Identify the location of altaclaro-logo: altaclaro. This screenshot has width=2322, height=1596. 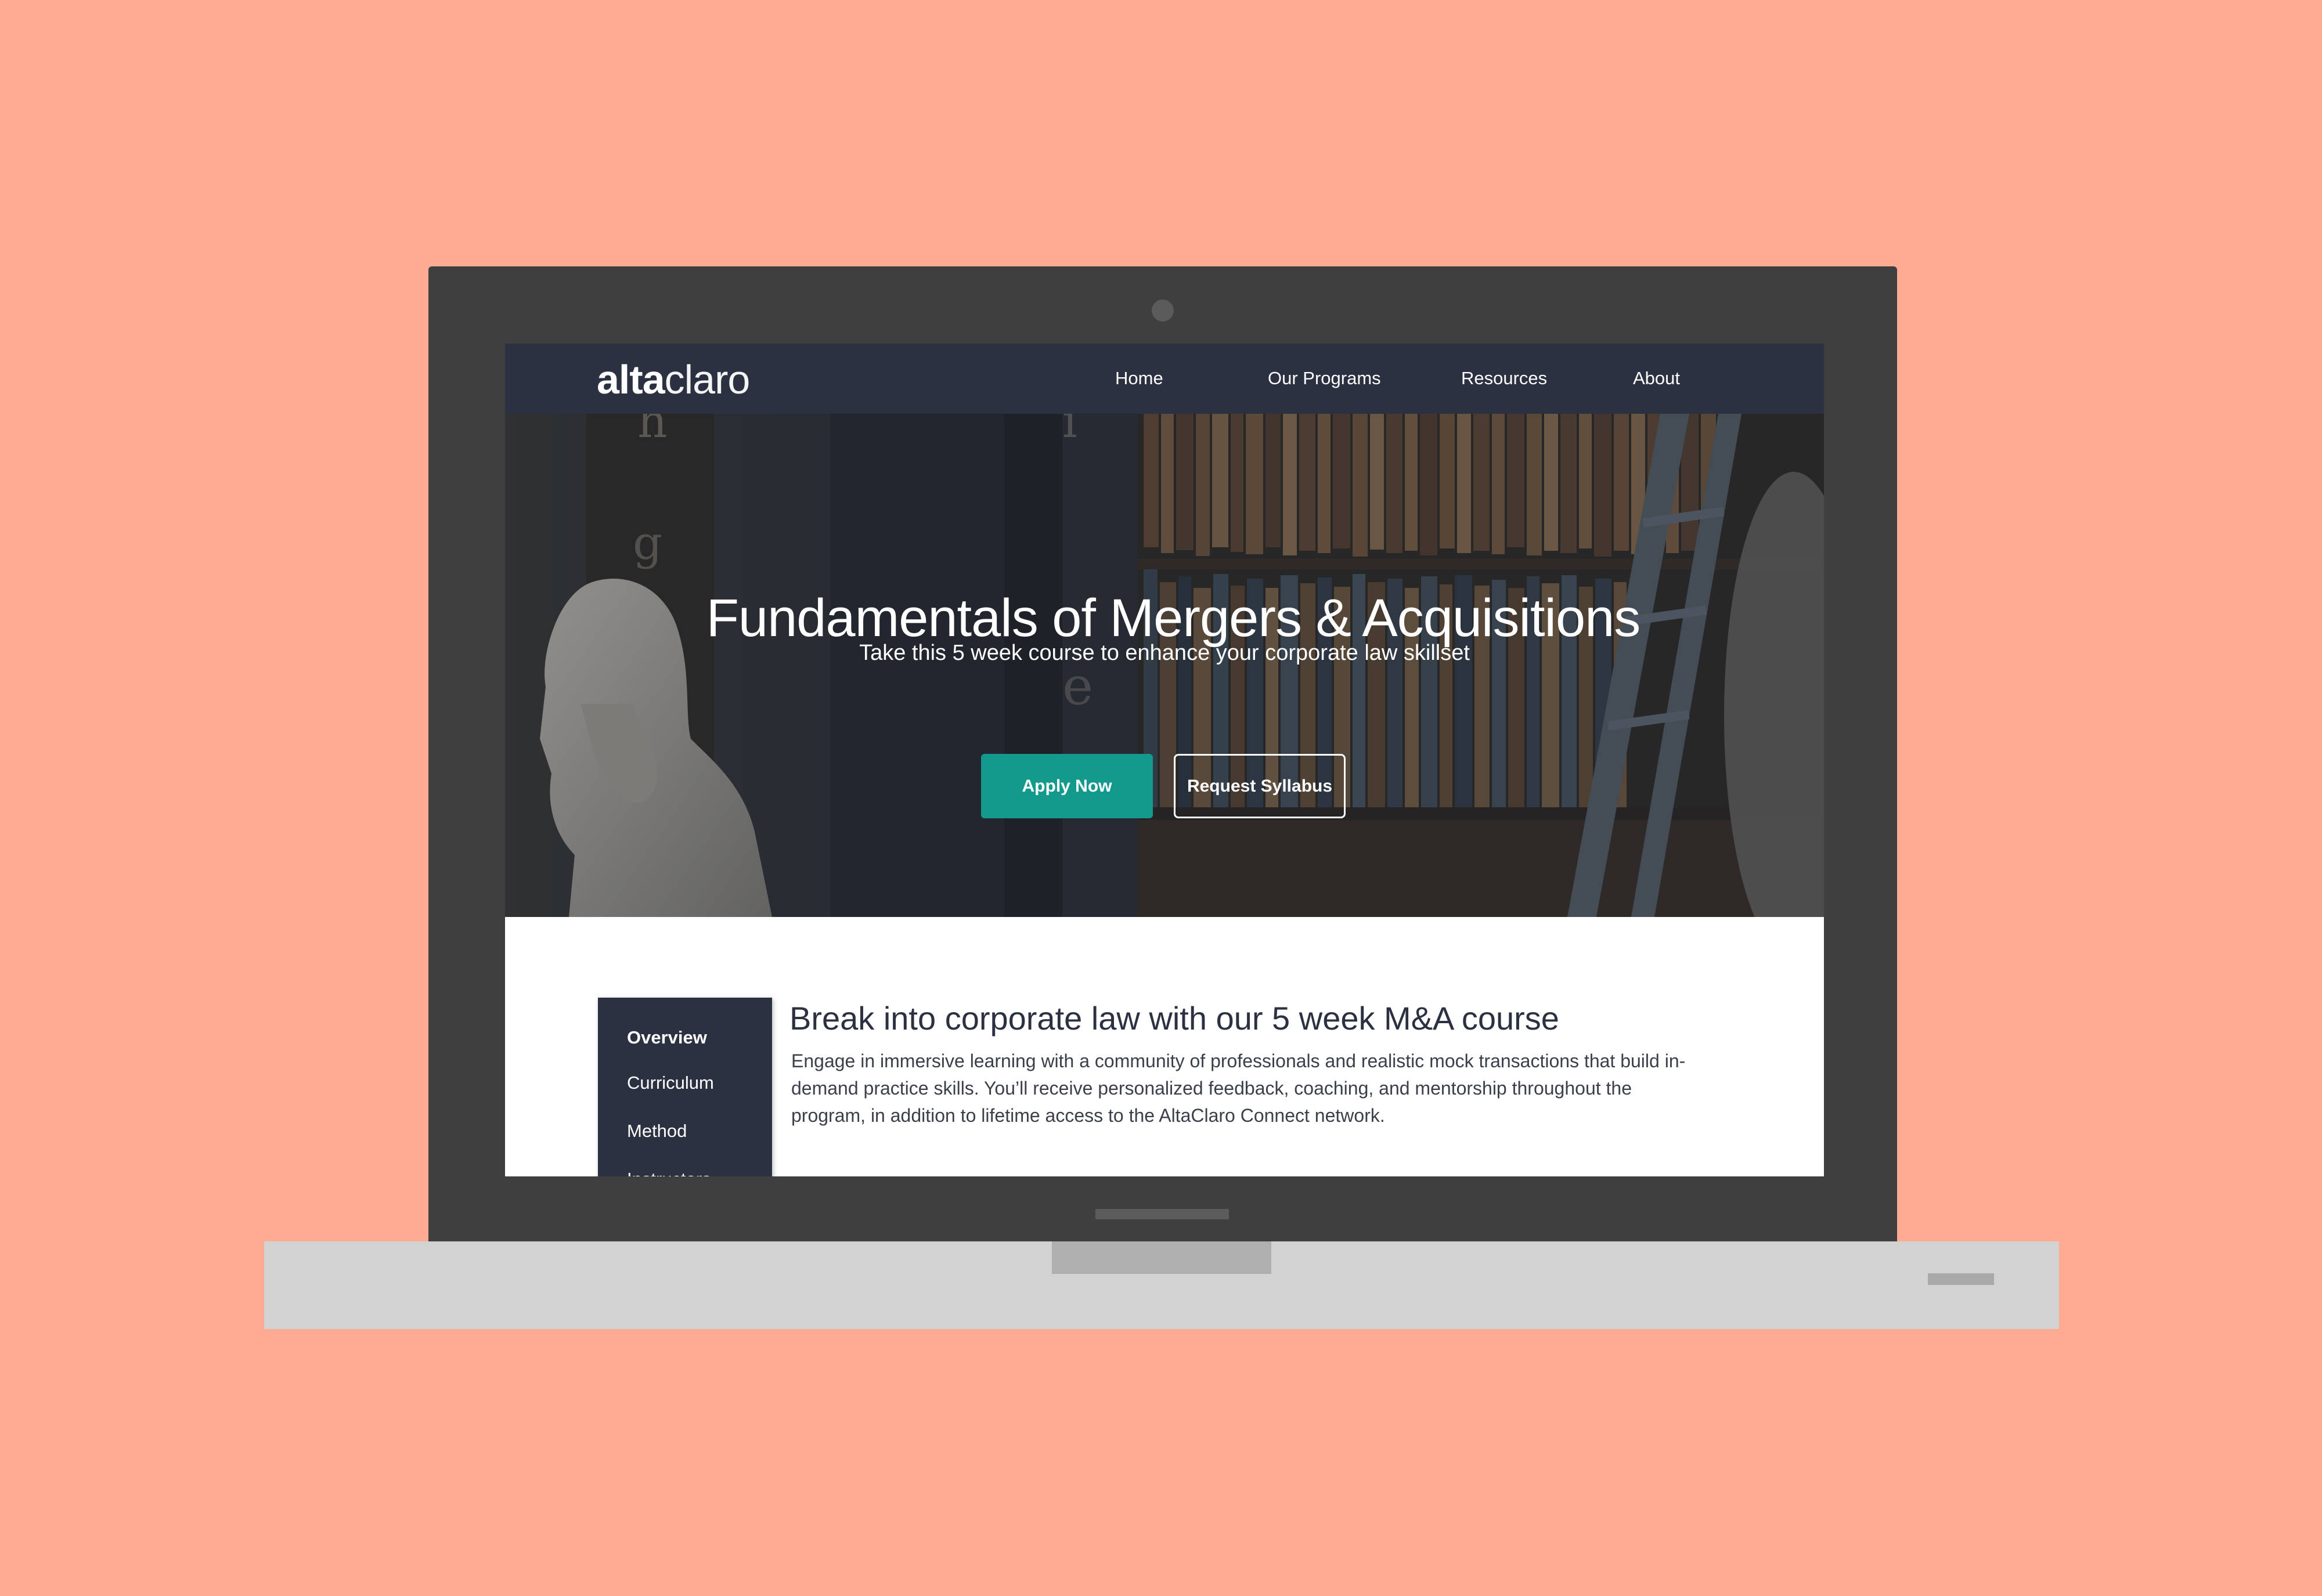
(674, 379).